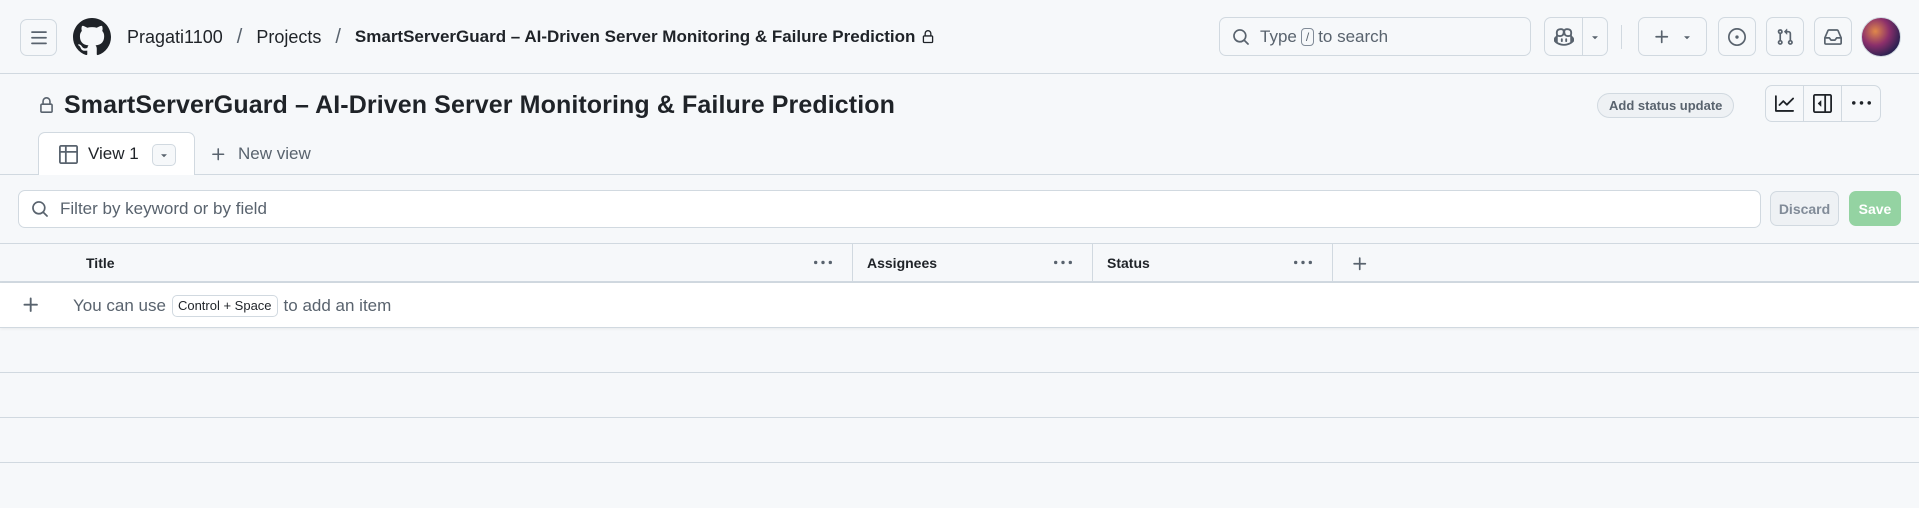 This screenshot has width=1919, height=508. I want to click on open-global-navigation-button, so click(38, 37).